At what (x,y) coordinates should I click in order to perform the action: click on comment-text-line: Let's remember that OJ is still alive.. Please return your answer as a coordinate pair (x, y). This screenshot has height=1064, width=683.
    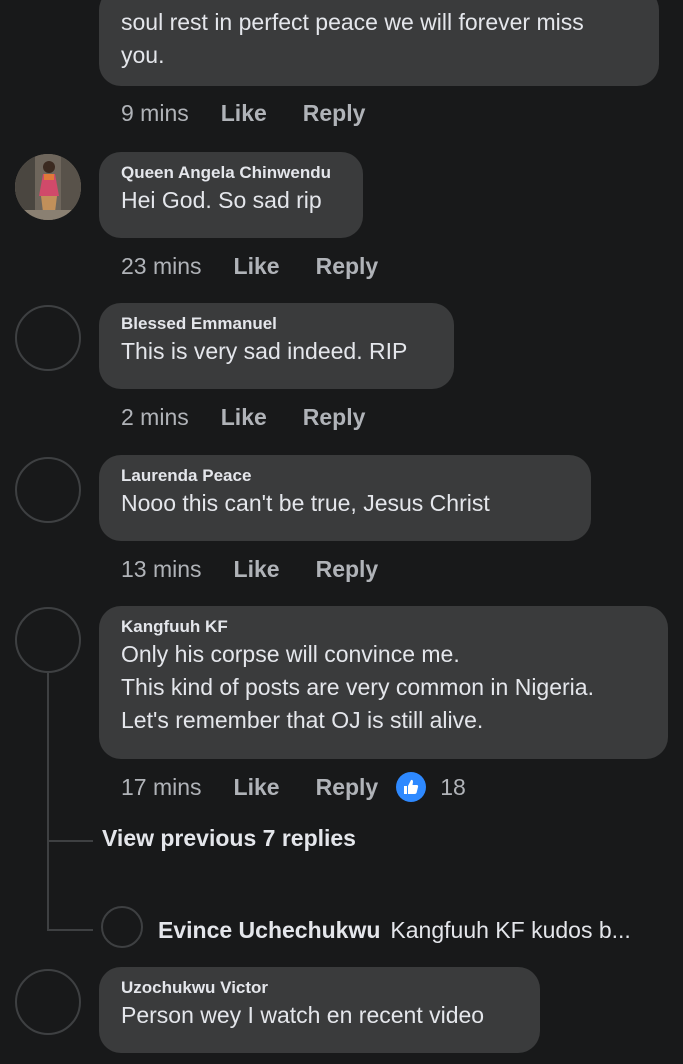
    Looking at the image, I should click on (302, 720).